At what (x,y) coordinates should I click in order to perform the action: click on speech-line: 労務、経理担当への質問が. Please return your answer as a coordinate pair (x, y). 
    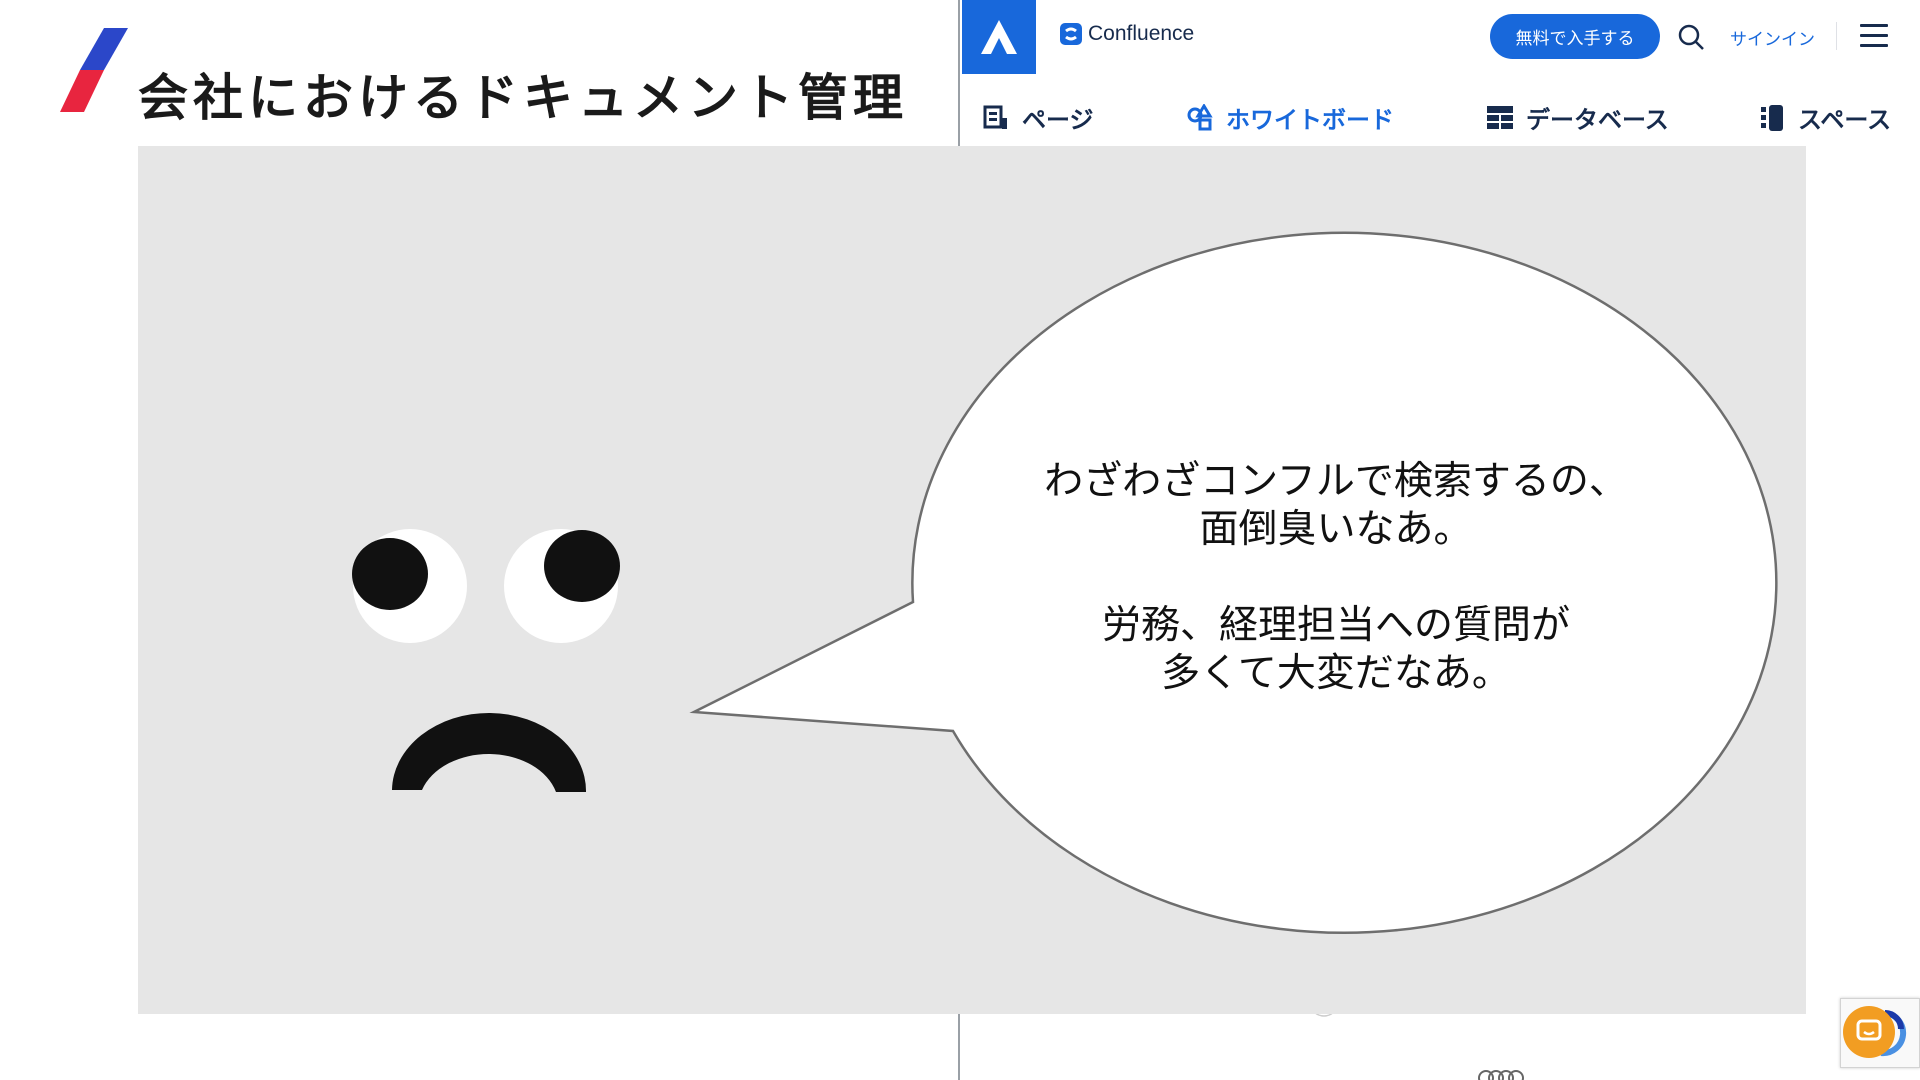
    Looking at the image, I should click on (1335, 625).